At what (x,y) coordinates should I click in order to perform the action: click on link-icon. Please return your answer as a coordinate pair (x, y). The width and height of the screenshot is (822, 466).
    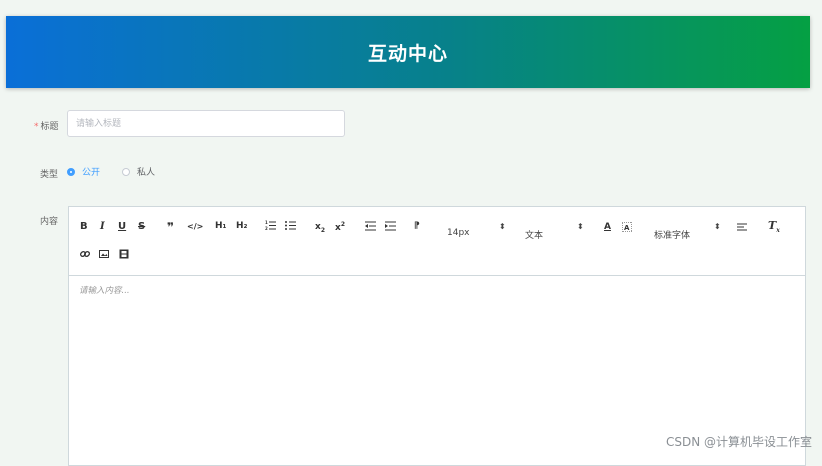
    Looking at the image, I should click on (85, 255).